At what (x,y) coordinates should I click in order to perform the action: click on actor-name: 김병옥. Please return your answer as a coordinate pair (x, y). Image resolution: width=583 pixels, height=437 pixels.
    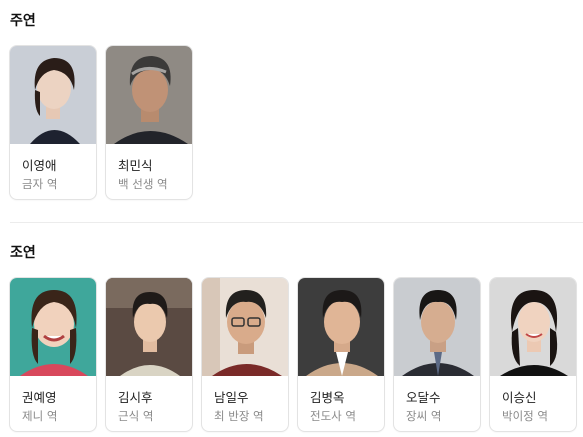
    Looking at the image, I should click on (327, 397).